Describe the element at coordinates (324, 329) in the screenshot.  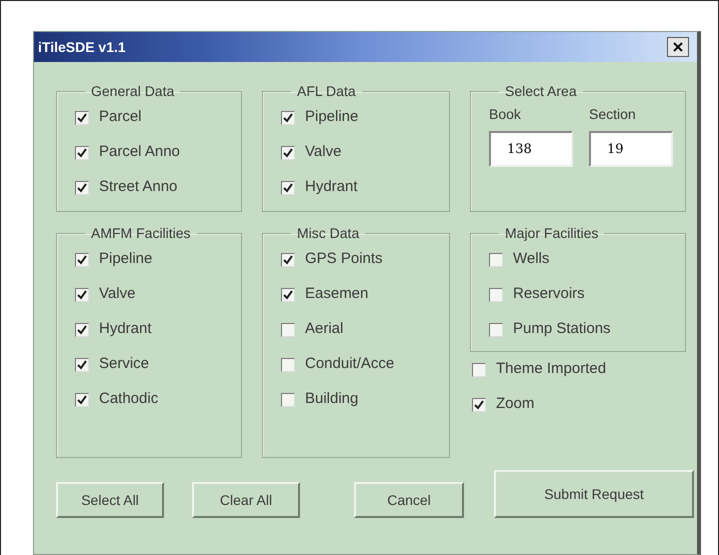
I see `checkbox-label: Aerial` at that location.